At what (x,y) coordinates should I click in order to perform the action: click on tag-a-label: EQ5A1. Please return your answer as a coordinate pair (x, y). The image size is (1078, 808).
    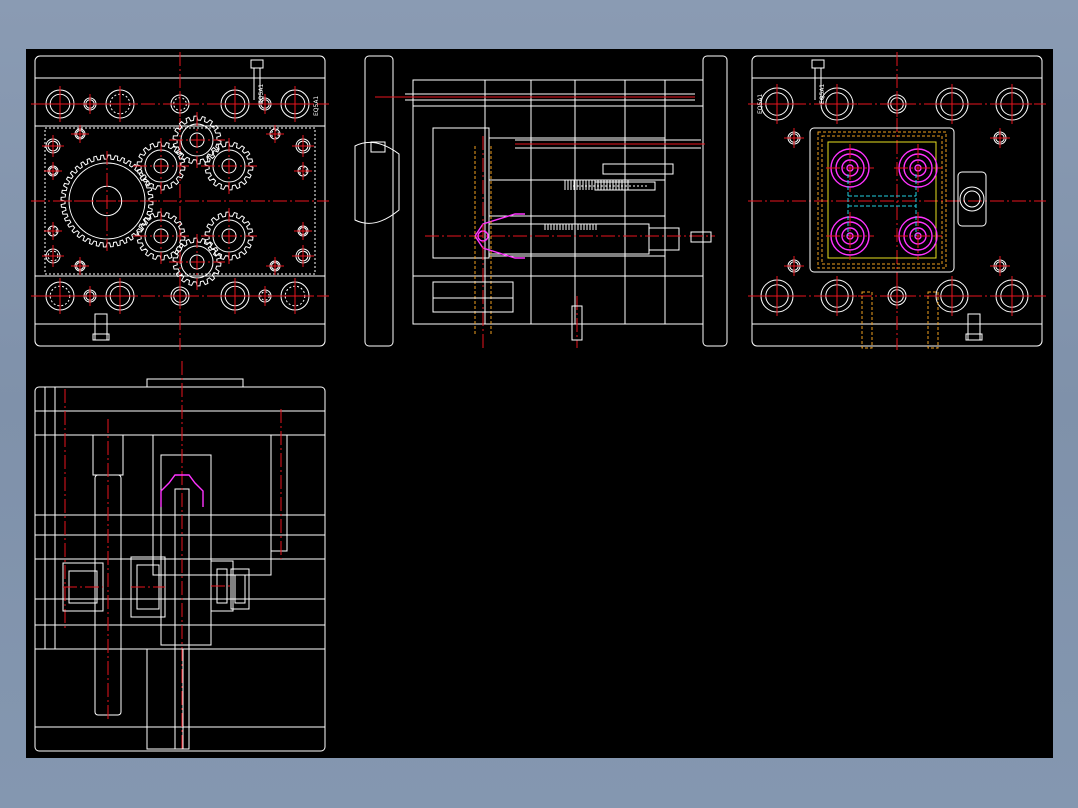
    Looking at the image, I should click on (261, 94).